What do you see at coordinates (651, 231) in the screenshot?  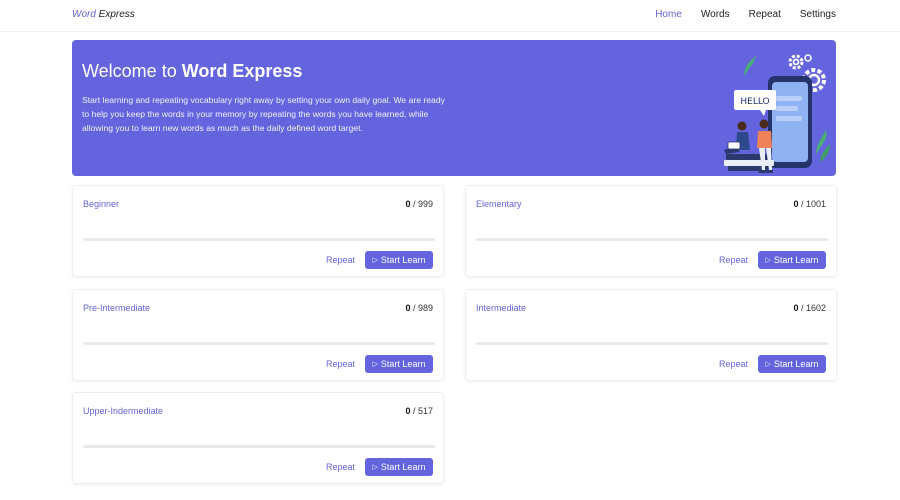 I see `level-card-elementary: Elementary 0 / 1001 Repeat ▷ Start Learn` at bounding box center [651, 231].